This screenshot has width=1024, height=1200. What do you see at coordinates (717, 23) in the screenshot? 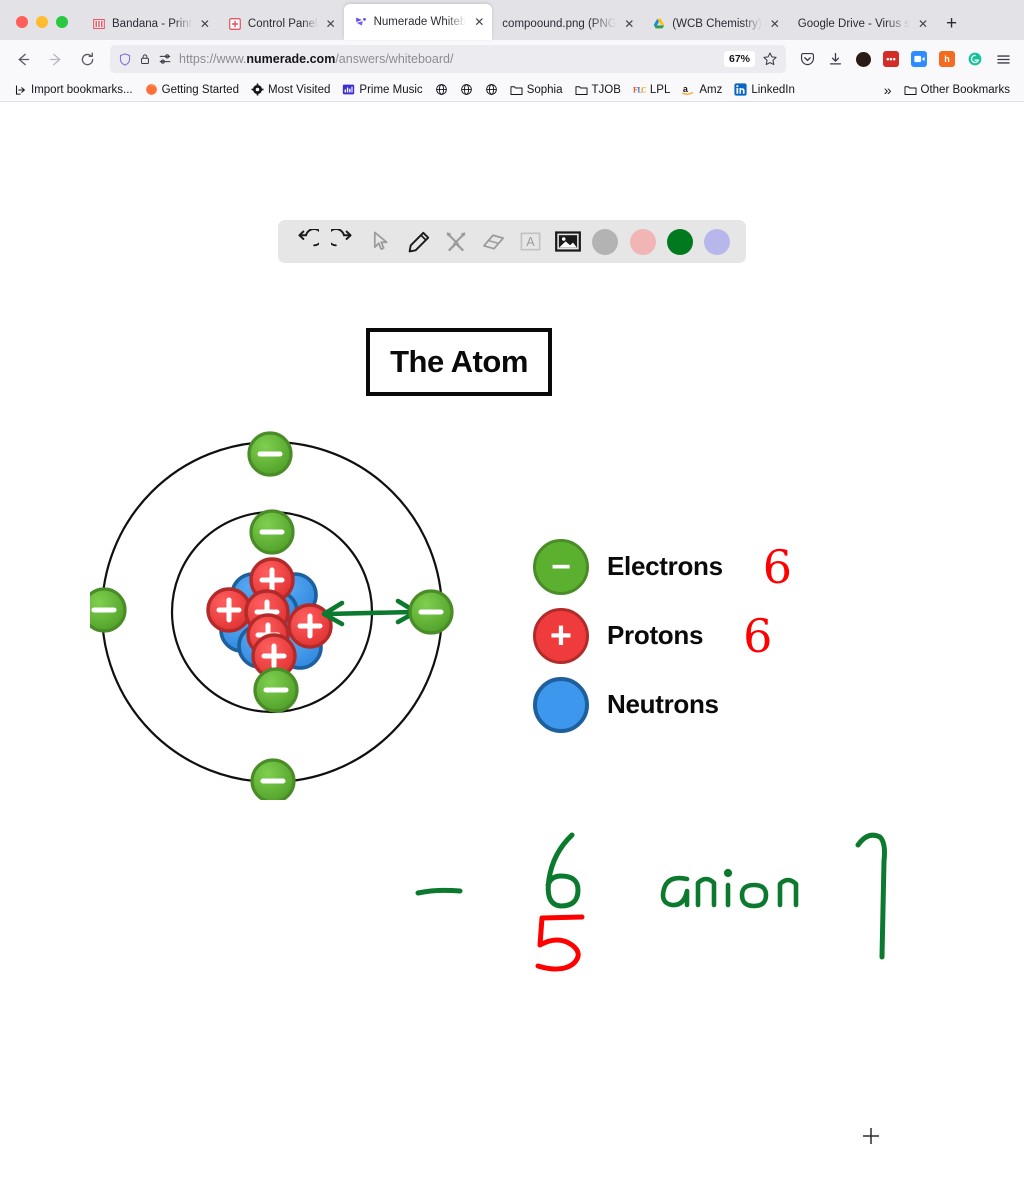
I see `tab-label: (WCB Chemistry)` at bounding box center [717, 23].